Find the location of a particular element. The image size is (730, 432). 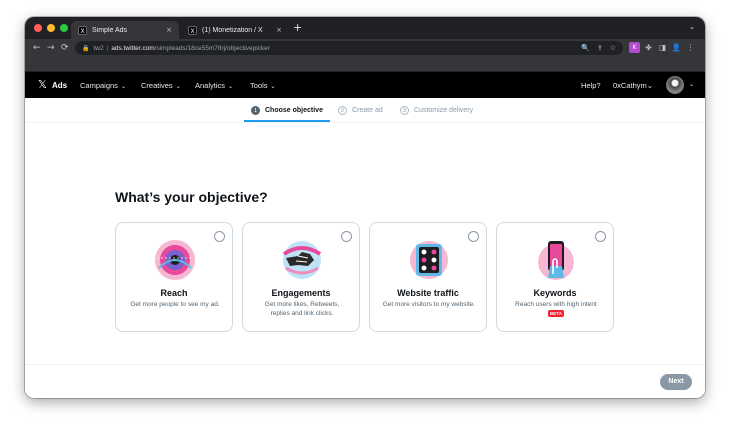

new-tab-button: + is located at coordinates (297, 28).